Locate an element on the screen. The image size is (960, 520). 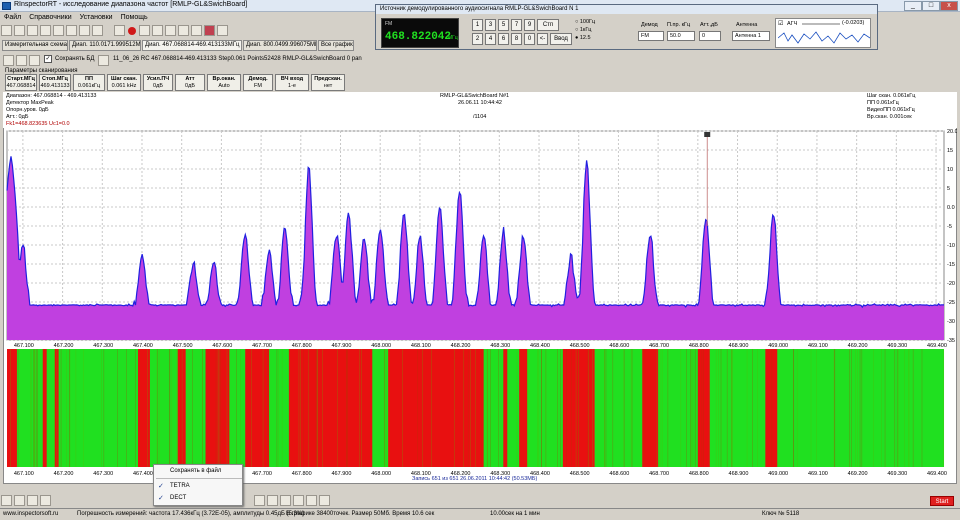
tab-all-charts: Все графики is located at coordinates (336, 45).